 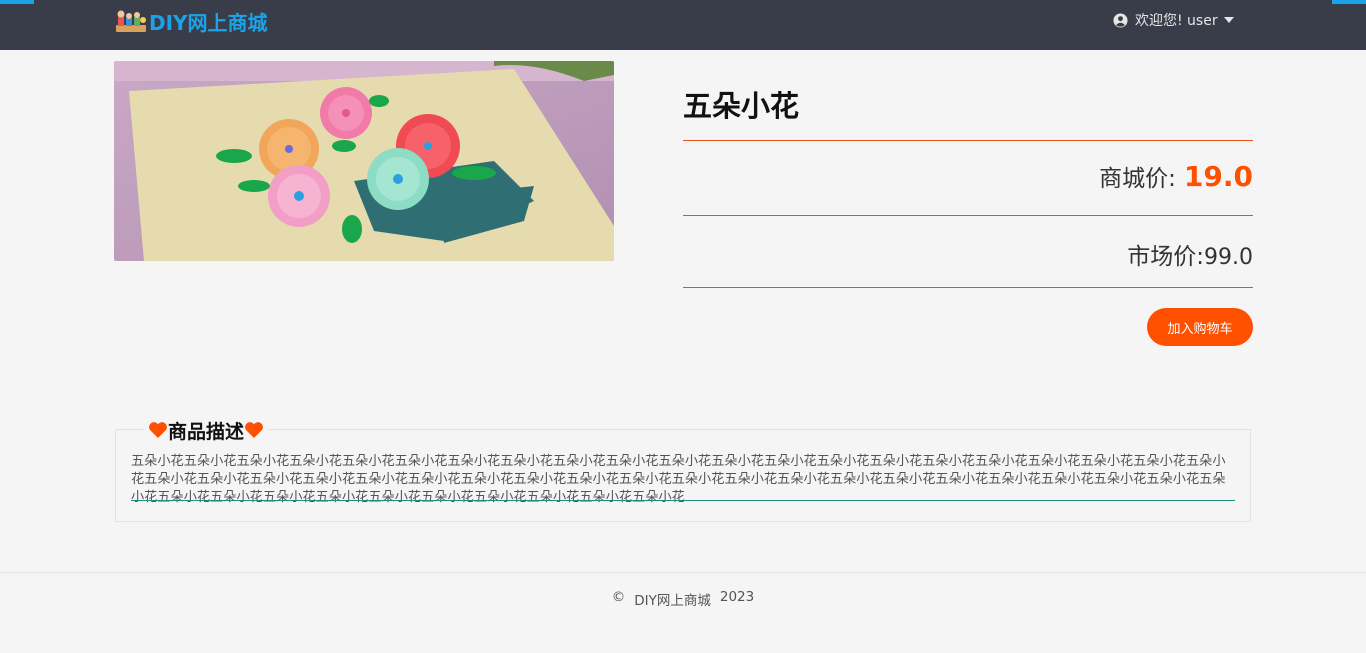 I want to click on footer-site-name: DIY网上商城, so click(x=672, y=601).